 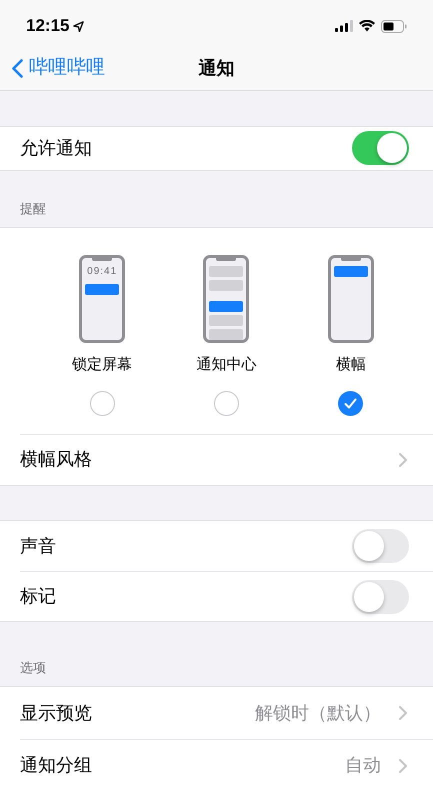 I want to click on wifi-icon, so click(x=367, y=26).